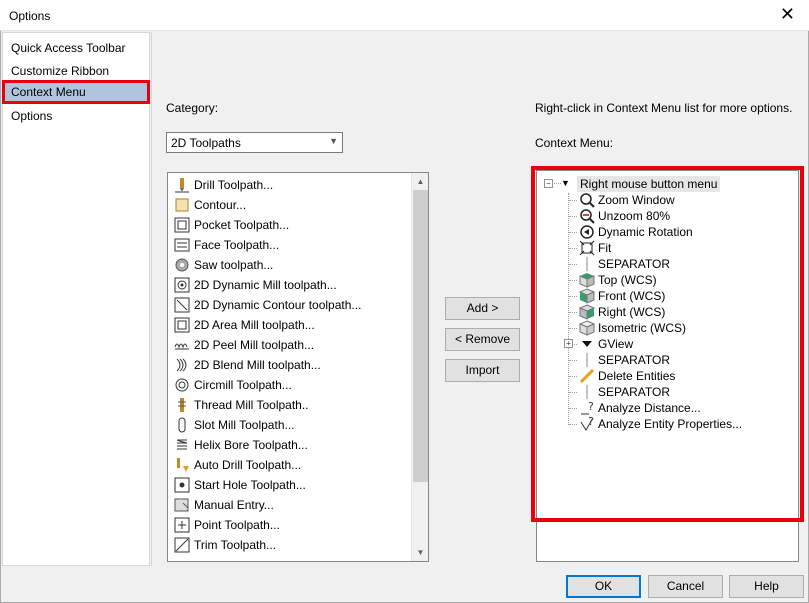 The height and width of the screenshot is (603, 809). I want to click on scroll-down-icon: ▼, so click(420, 552).